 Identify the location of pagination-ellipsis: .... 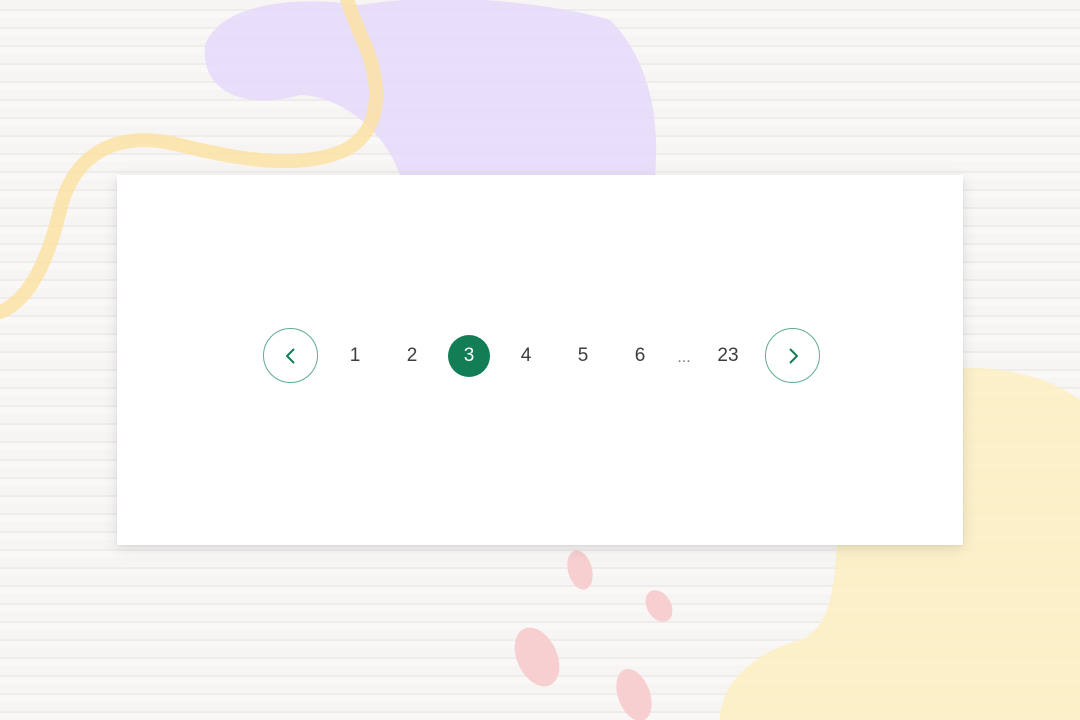
(684, 357).